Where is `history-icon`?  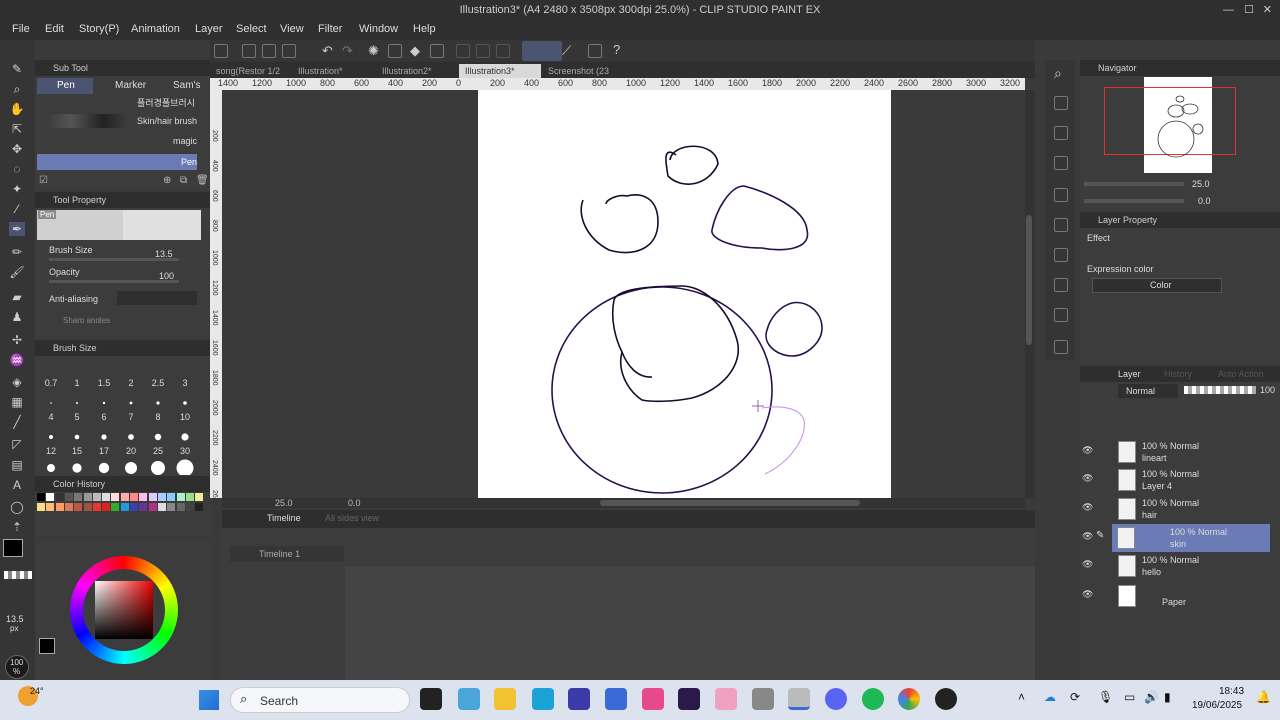
history-icon is located at coordinates (1061, 285).